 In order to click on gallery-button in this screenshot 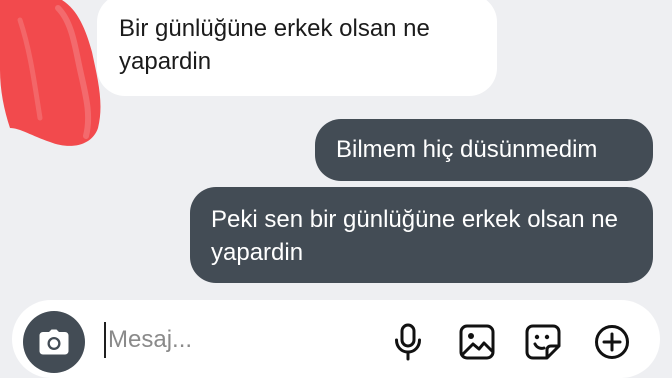, I will do `click(477, 342)`.